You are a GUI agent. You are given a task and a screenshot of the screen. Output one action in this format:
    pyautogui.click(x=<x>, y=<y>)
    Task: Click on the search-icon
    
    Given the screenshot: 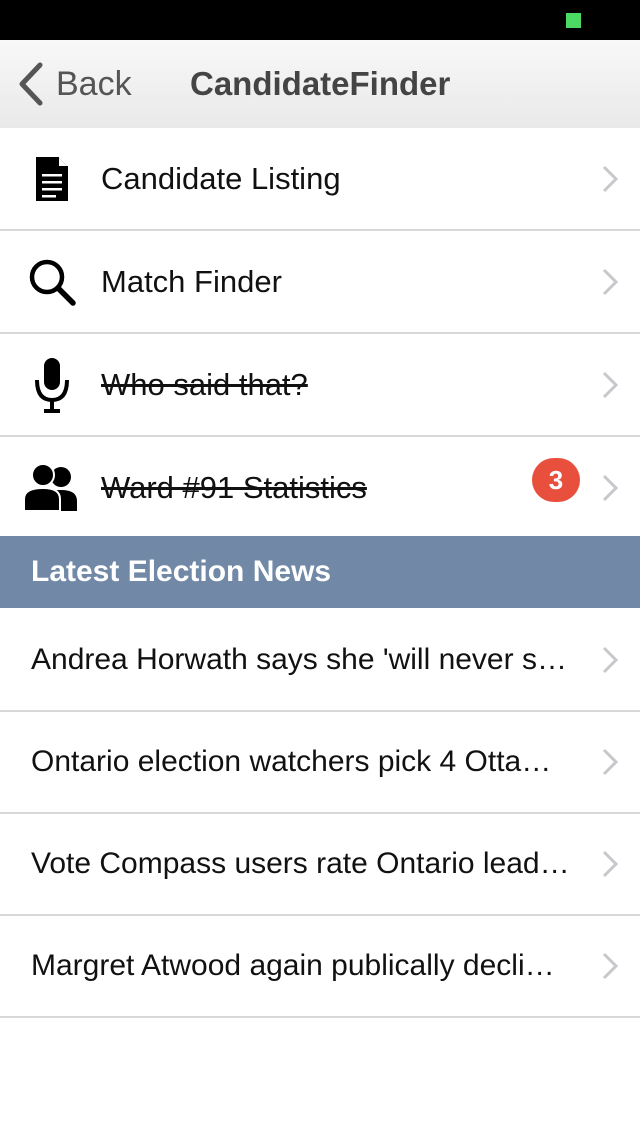 What is the action you would take?
    pyautogui.click(x=52, y=282)
    